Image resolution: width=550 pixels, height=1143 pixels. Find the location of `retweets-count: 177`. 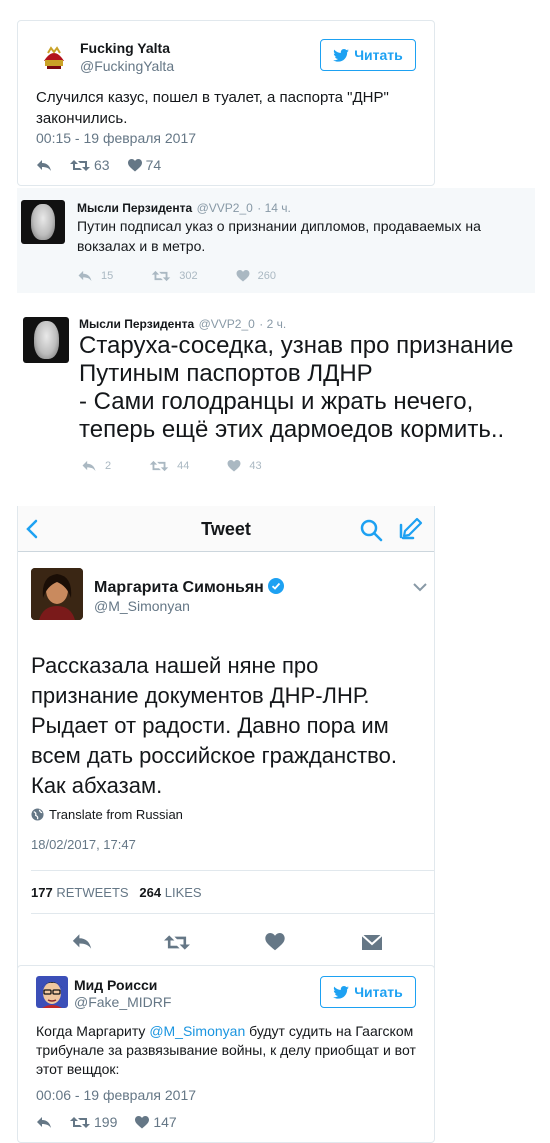

retweets-count: 177 is located at coordinates (42, 892).